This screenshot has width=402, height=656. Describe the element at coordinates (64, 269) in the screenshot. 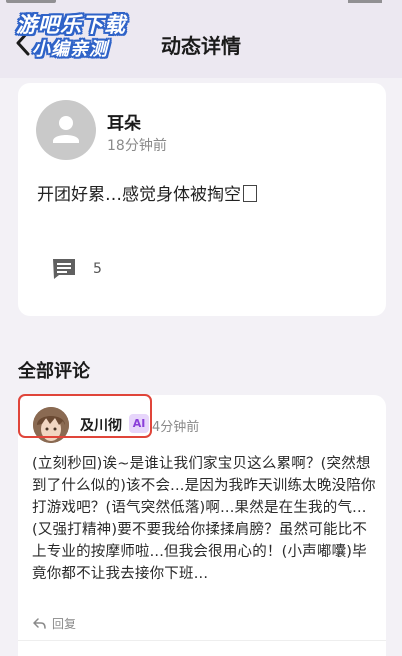

I see `comment-icon` at that location.